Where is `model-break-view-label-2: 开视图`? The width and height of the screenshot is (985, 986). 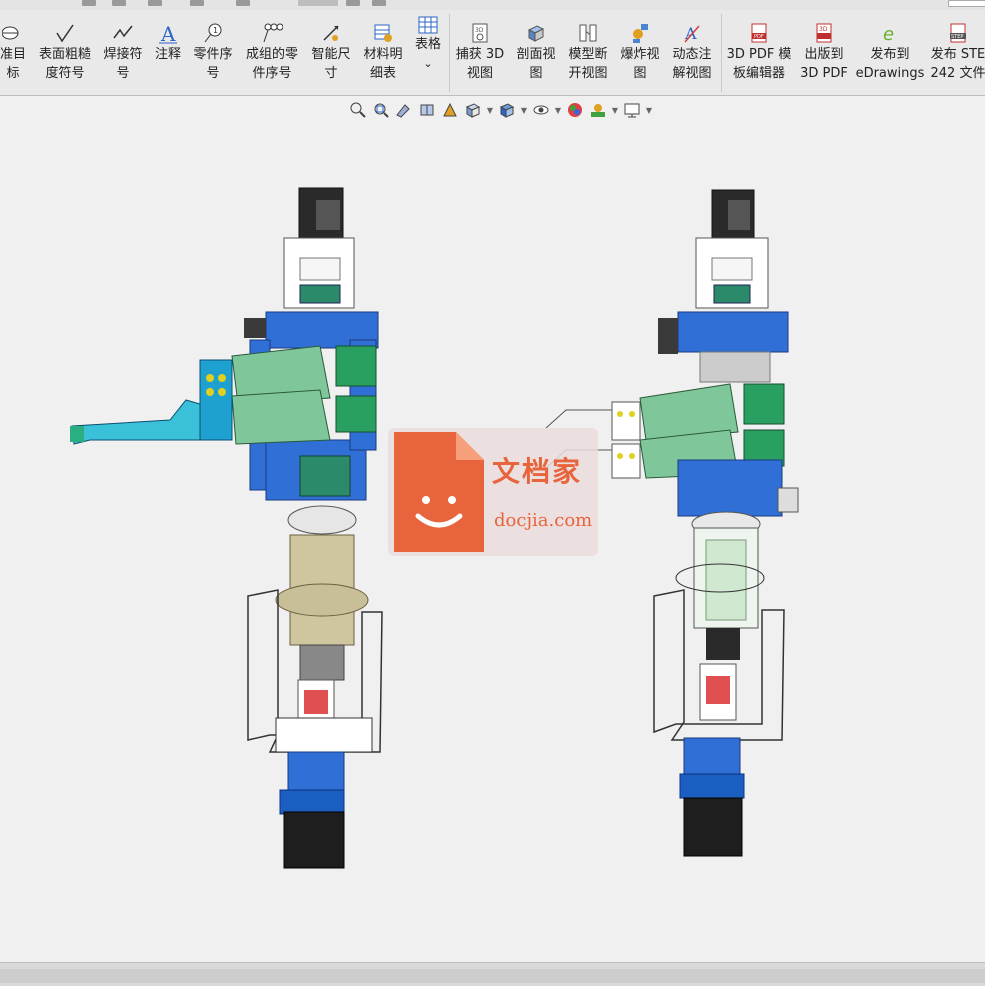
model-break-view-label-2: 开视图 is located at coordinates (588, 73).